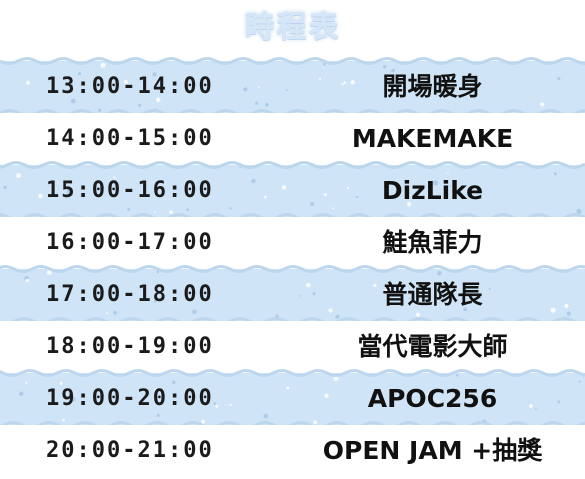 The height and width of the screenshot is (479, 585). What do you see at coordinates (130, 398) in the screenshot?
I see `time-slot: 19:00-20:00` at bounding box center [130, 398].